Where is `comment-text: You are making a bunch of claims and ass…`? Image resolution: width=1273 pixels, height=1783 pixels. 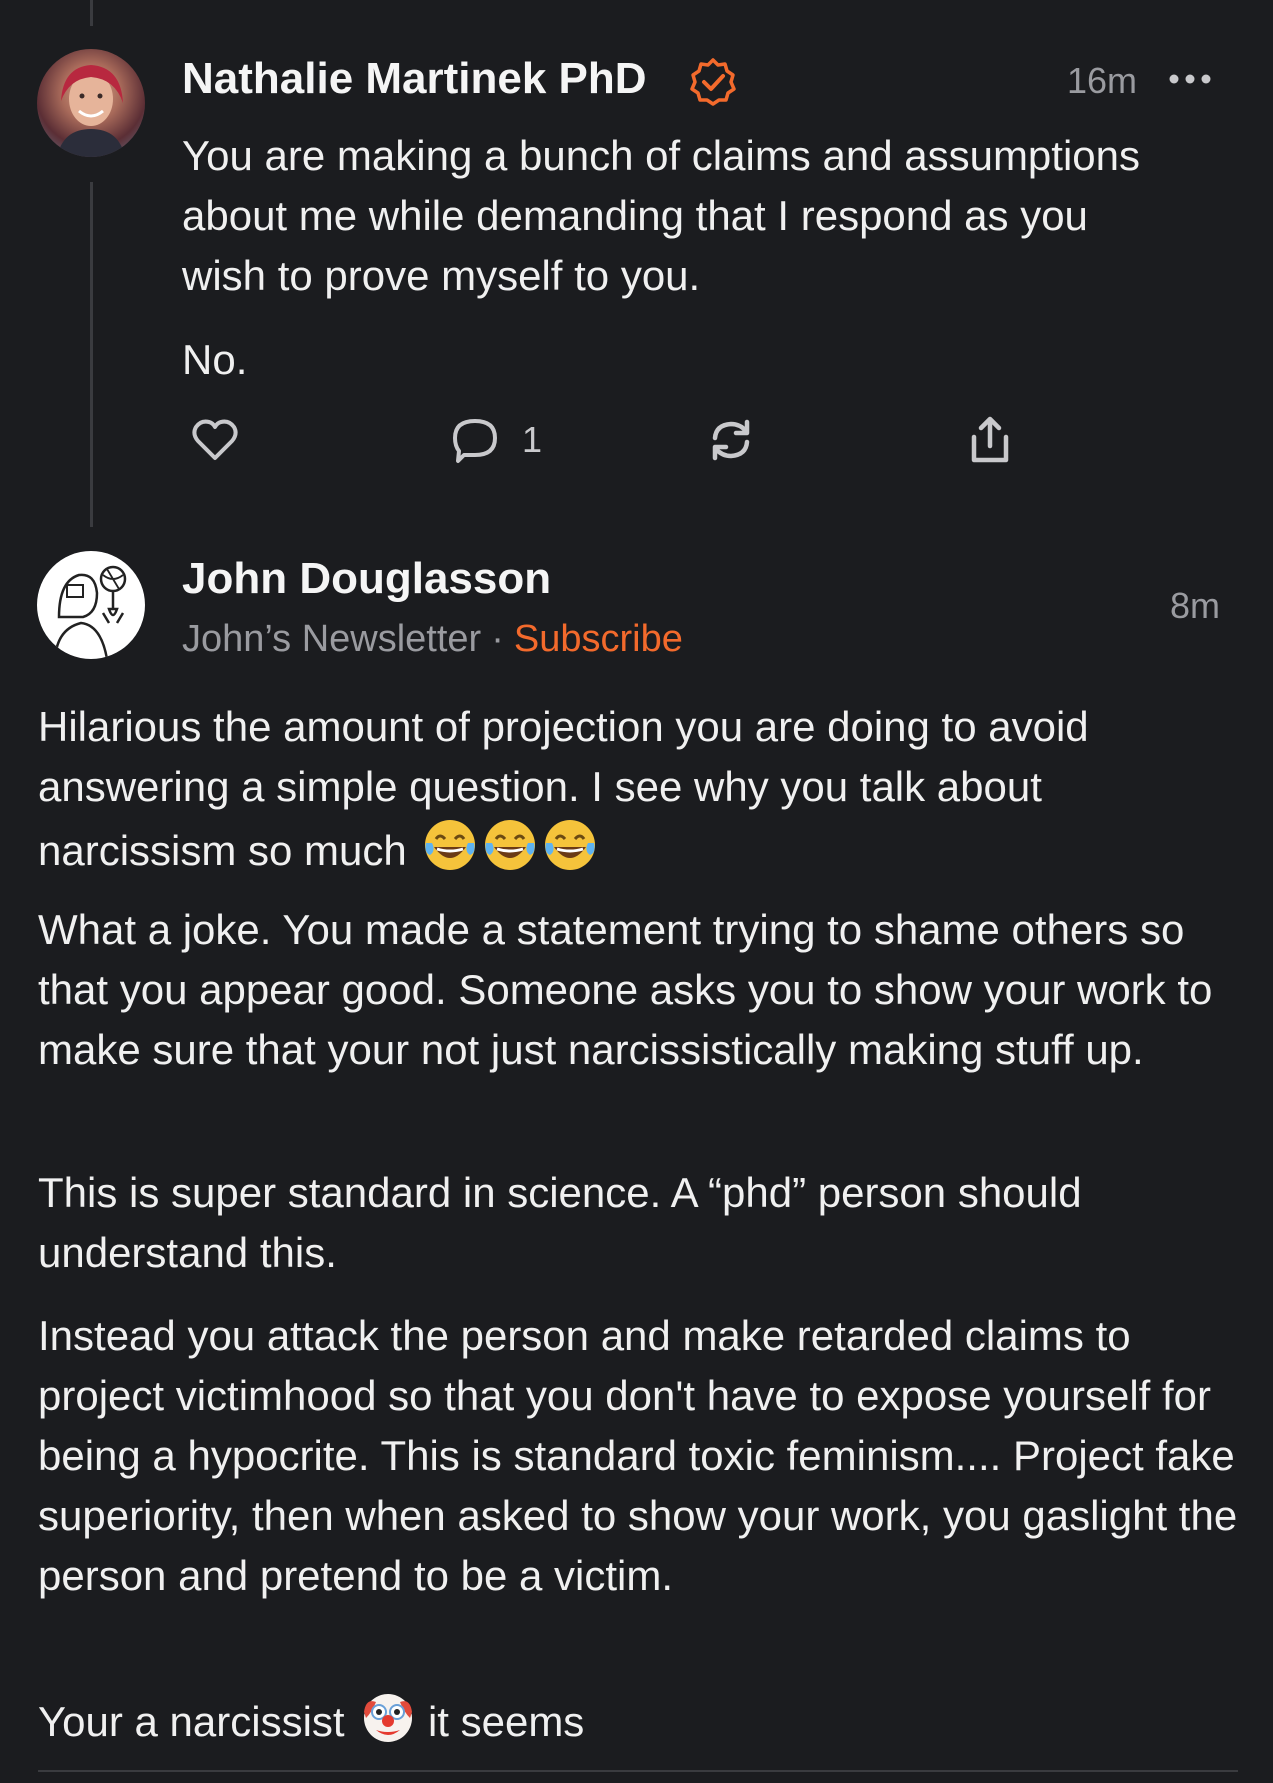 comment-text: You are making a bunch of claims and ass… is located at coordinates (661, 215).